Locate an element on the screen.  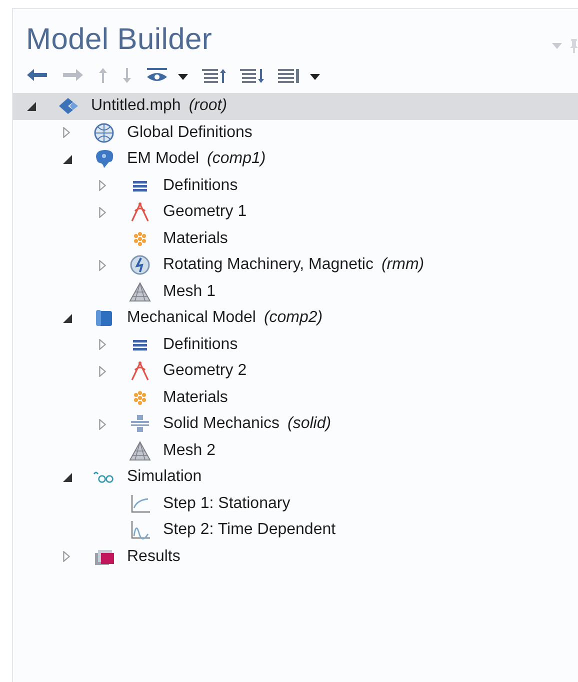
peak-chart-icon is located at coordinates (140, 530).